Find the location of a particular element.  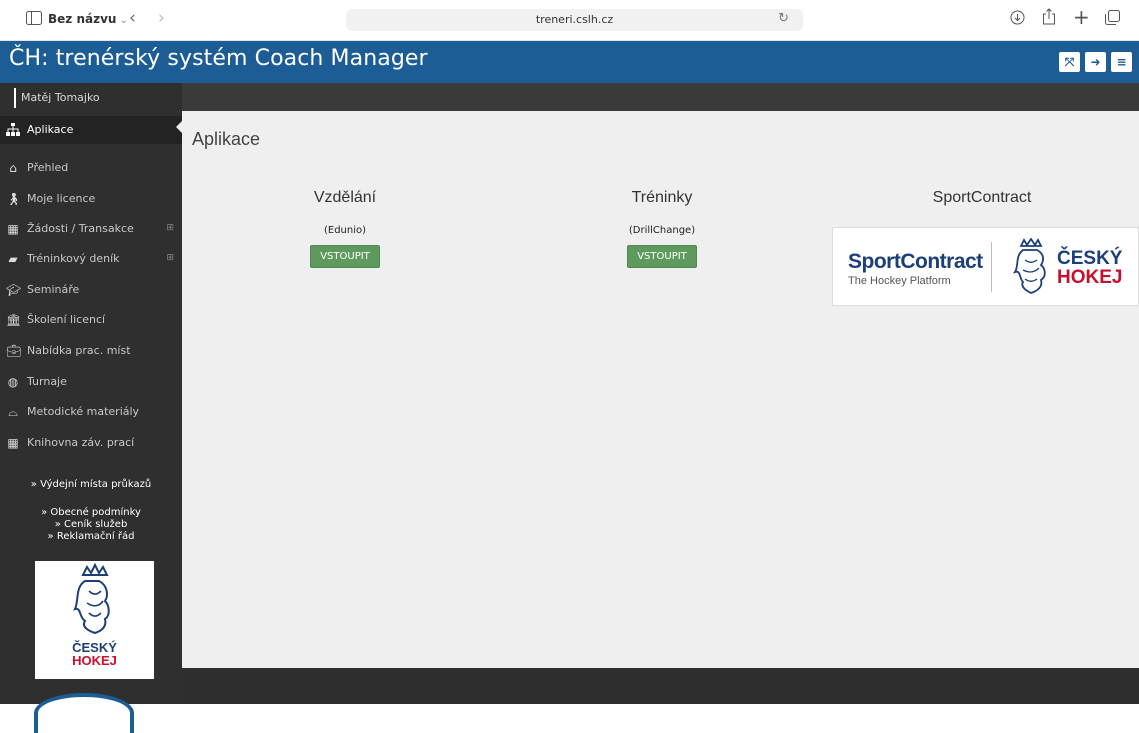

sidebar-item-label: Turnaje is located at coordinates (47, 381).